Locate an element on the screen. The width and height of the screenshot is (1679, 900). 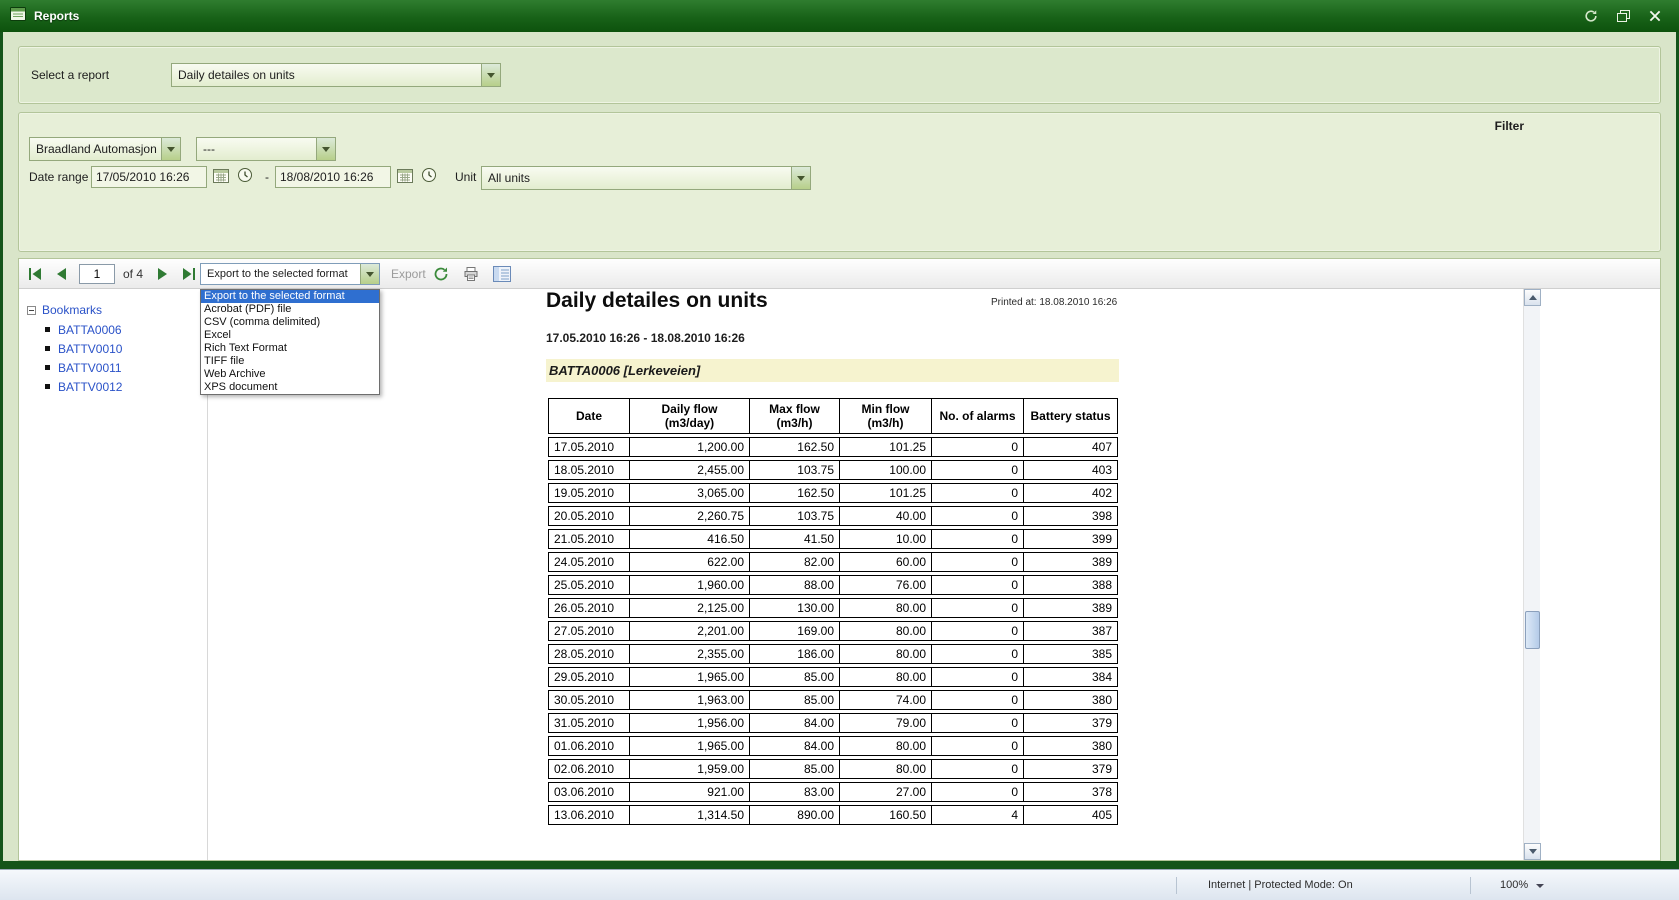
bookmark-link: BATTV0012 is located at coordinates (90, 387).